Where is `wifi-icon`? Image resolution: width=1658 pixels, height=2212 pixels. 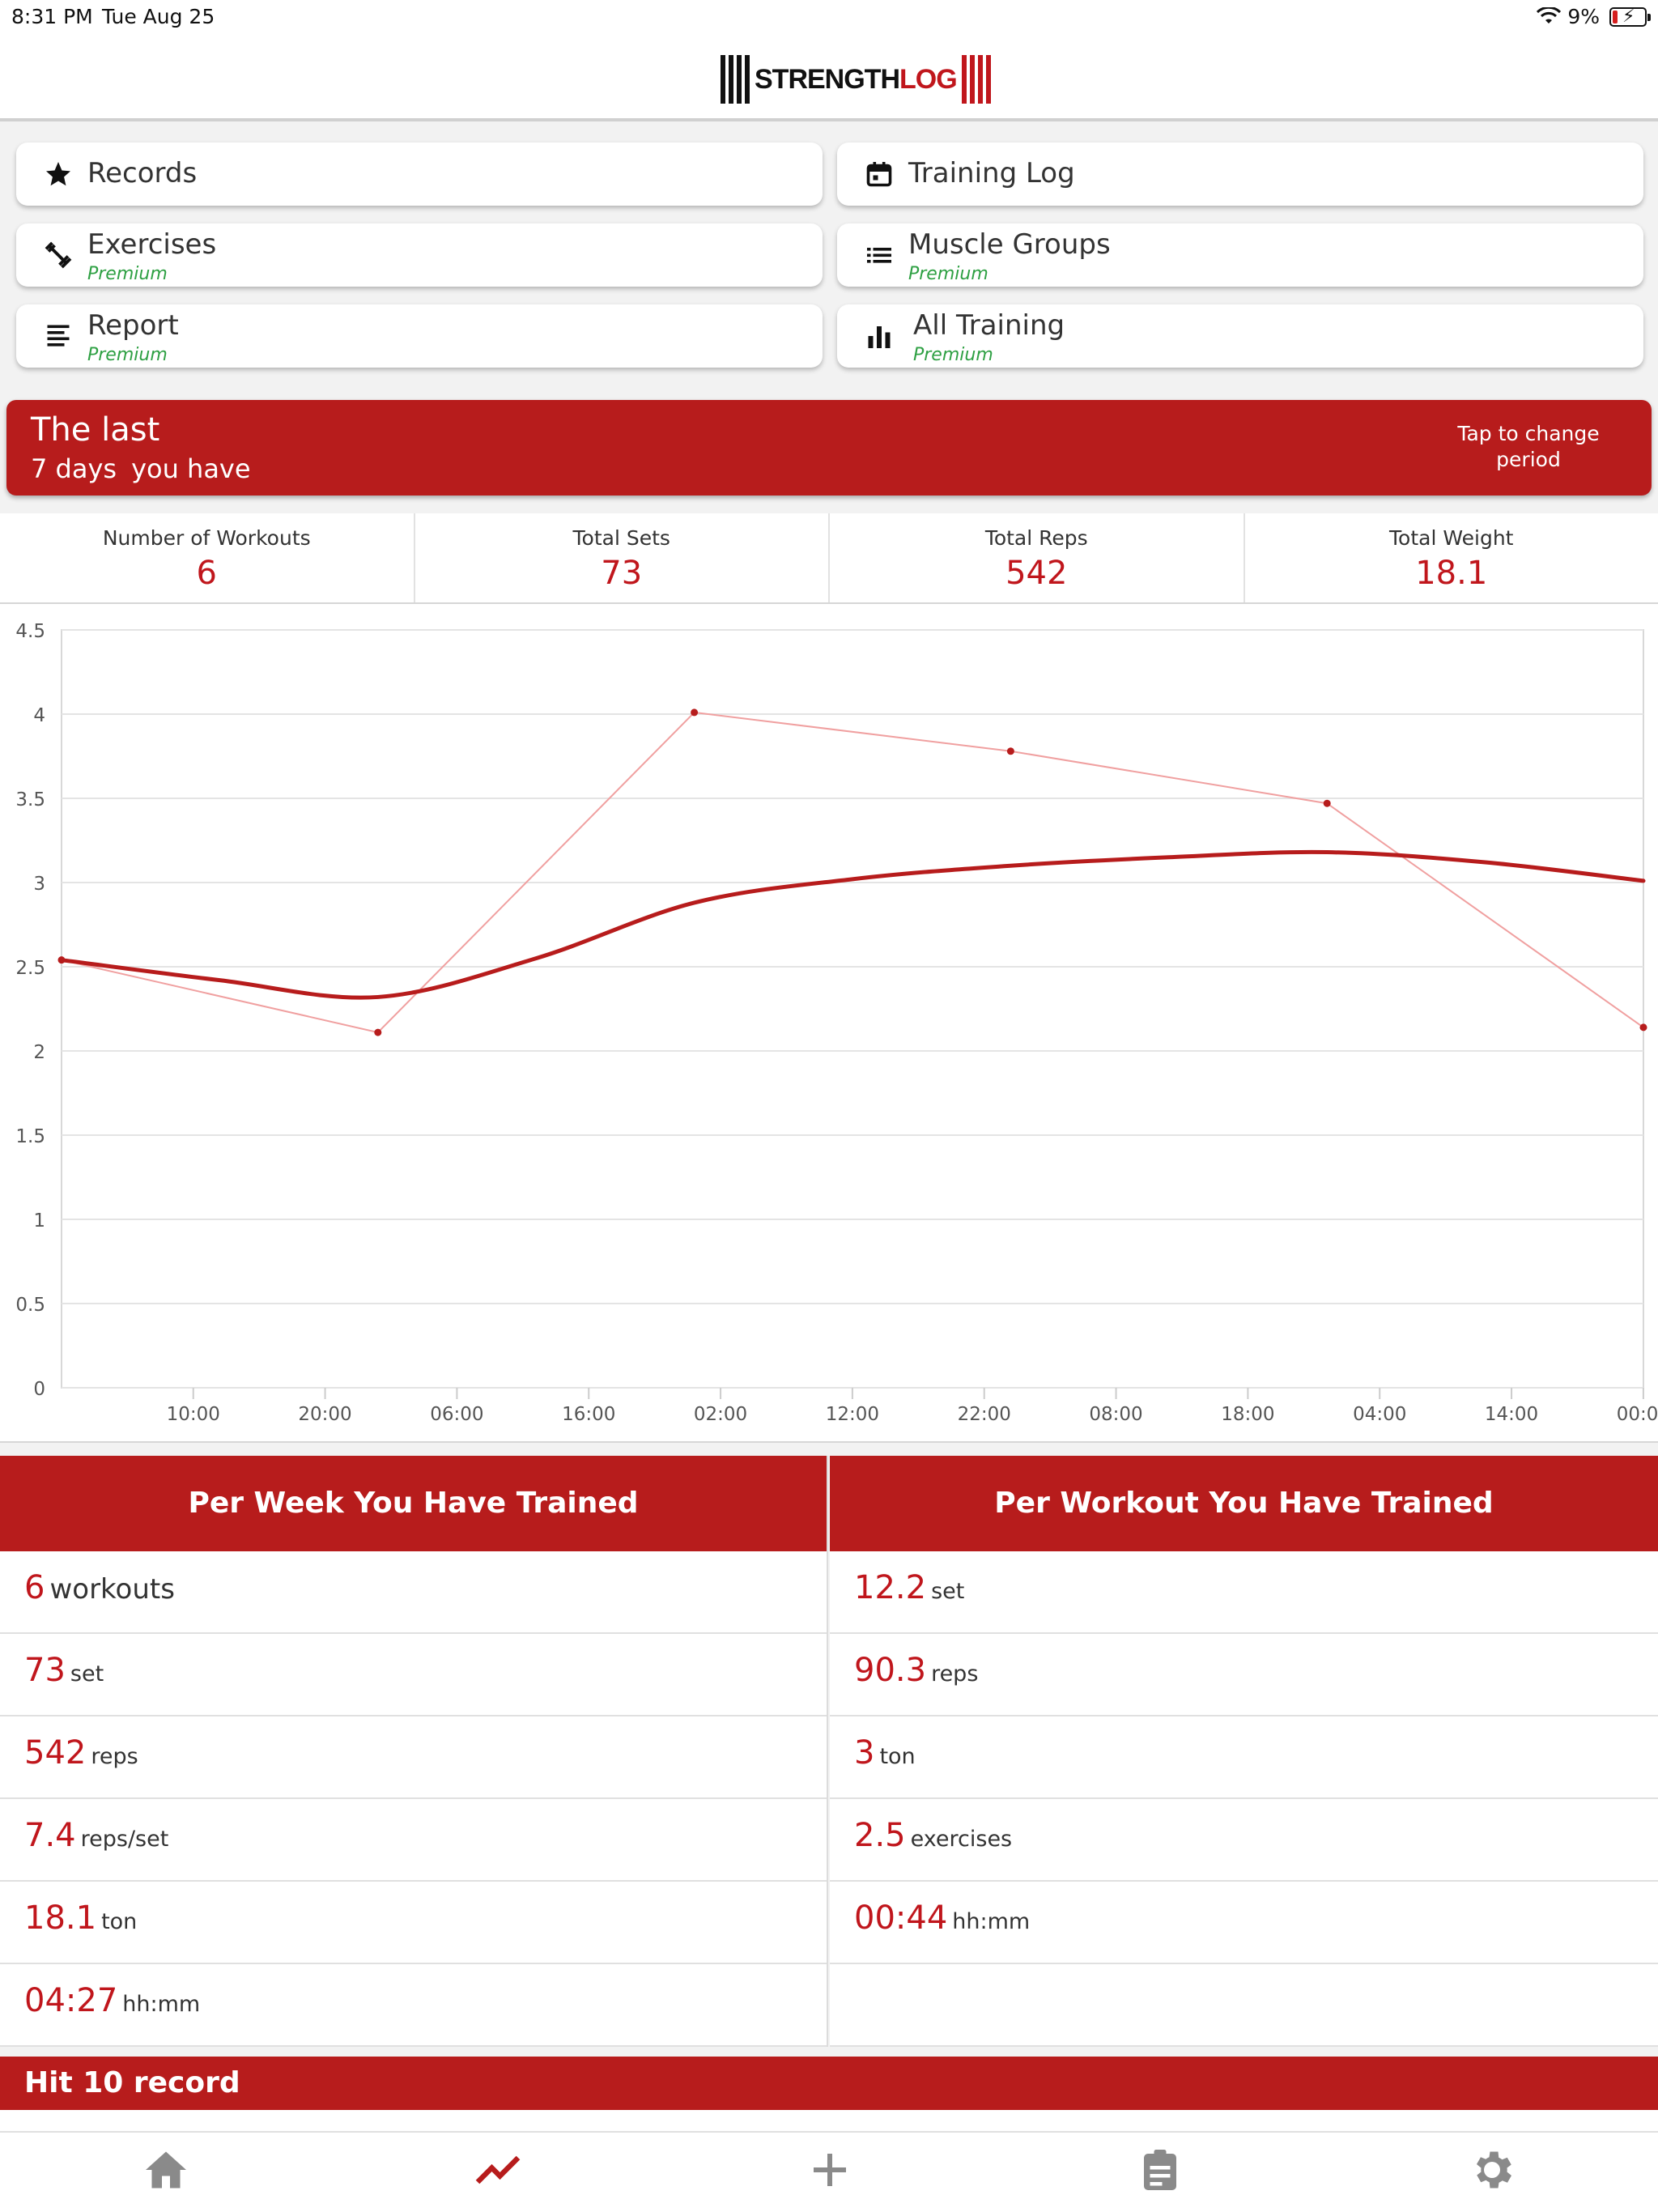
wifi-icon is located at coordinates (1549, 14).